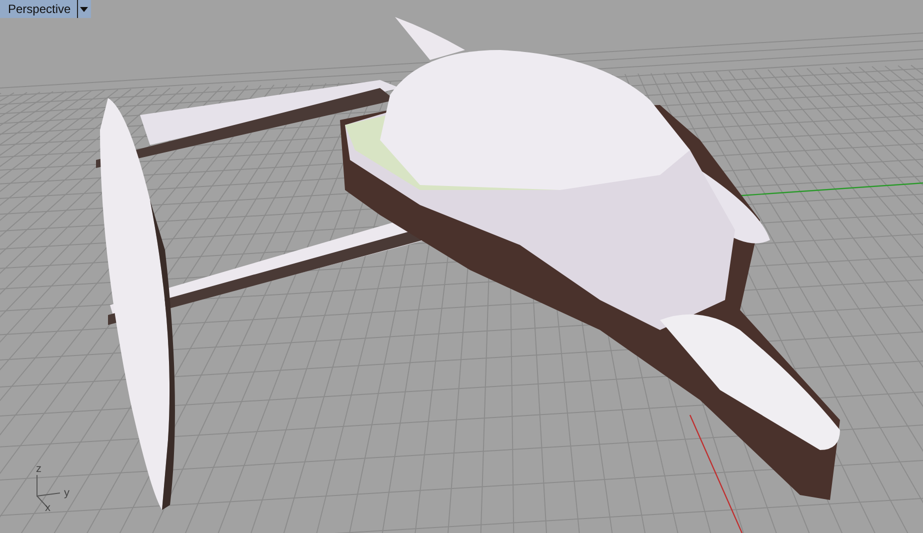  What do you see at coordinates (38, 9) in the screenshot?
I see `viewport-tab: Perspective` at bounding box center [38, 9].